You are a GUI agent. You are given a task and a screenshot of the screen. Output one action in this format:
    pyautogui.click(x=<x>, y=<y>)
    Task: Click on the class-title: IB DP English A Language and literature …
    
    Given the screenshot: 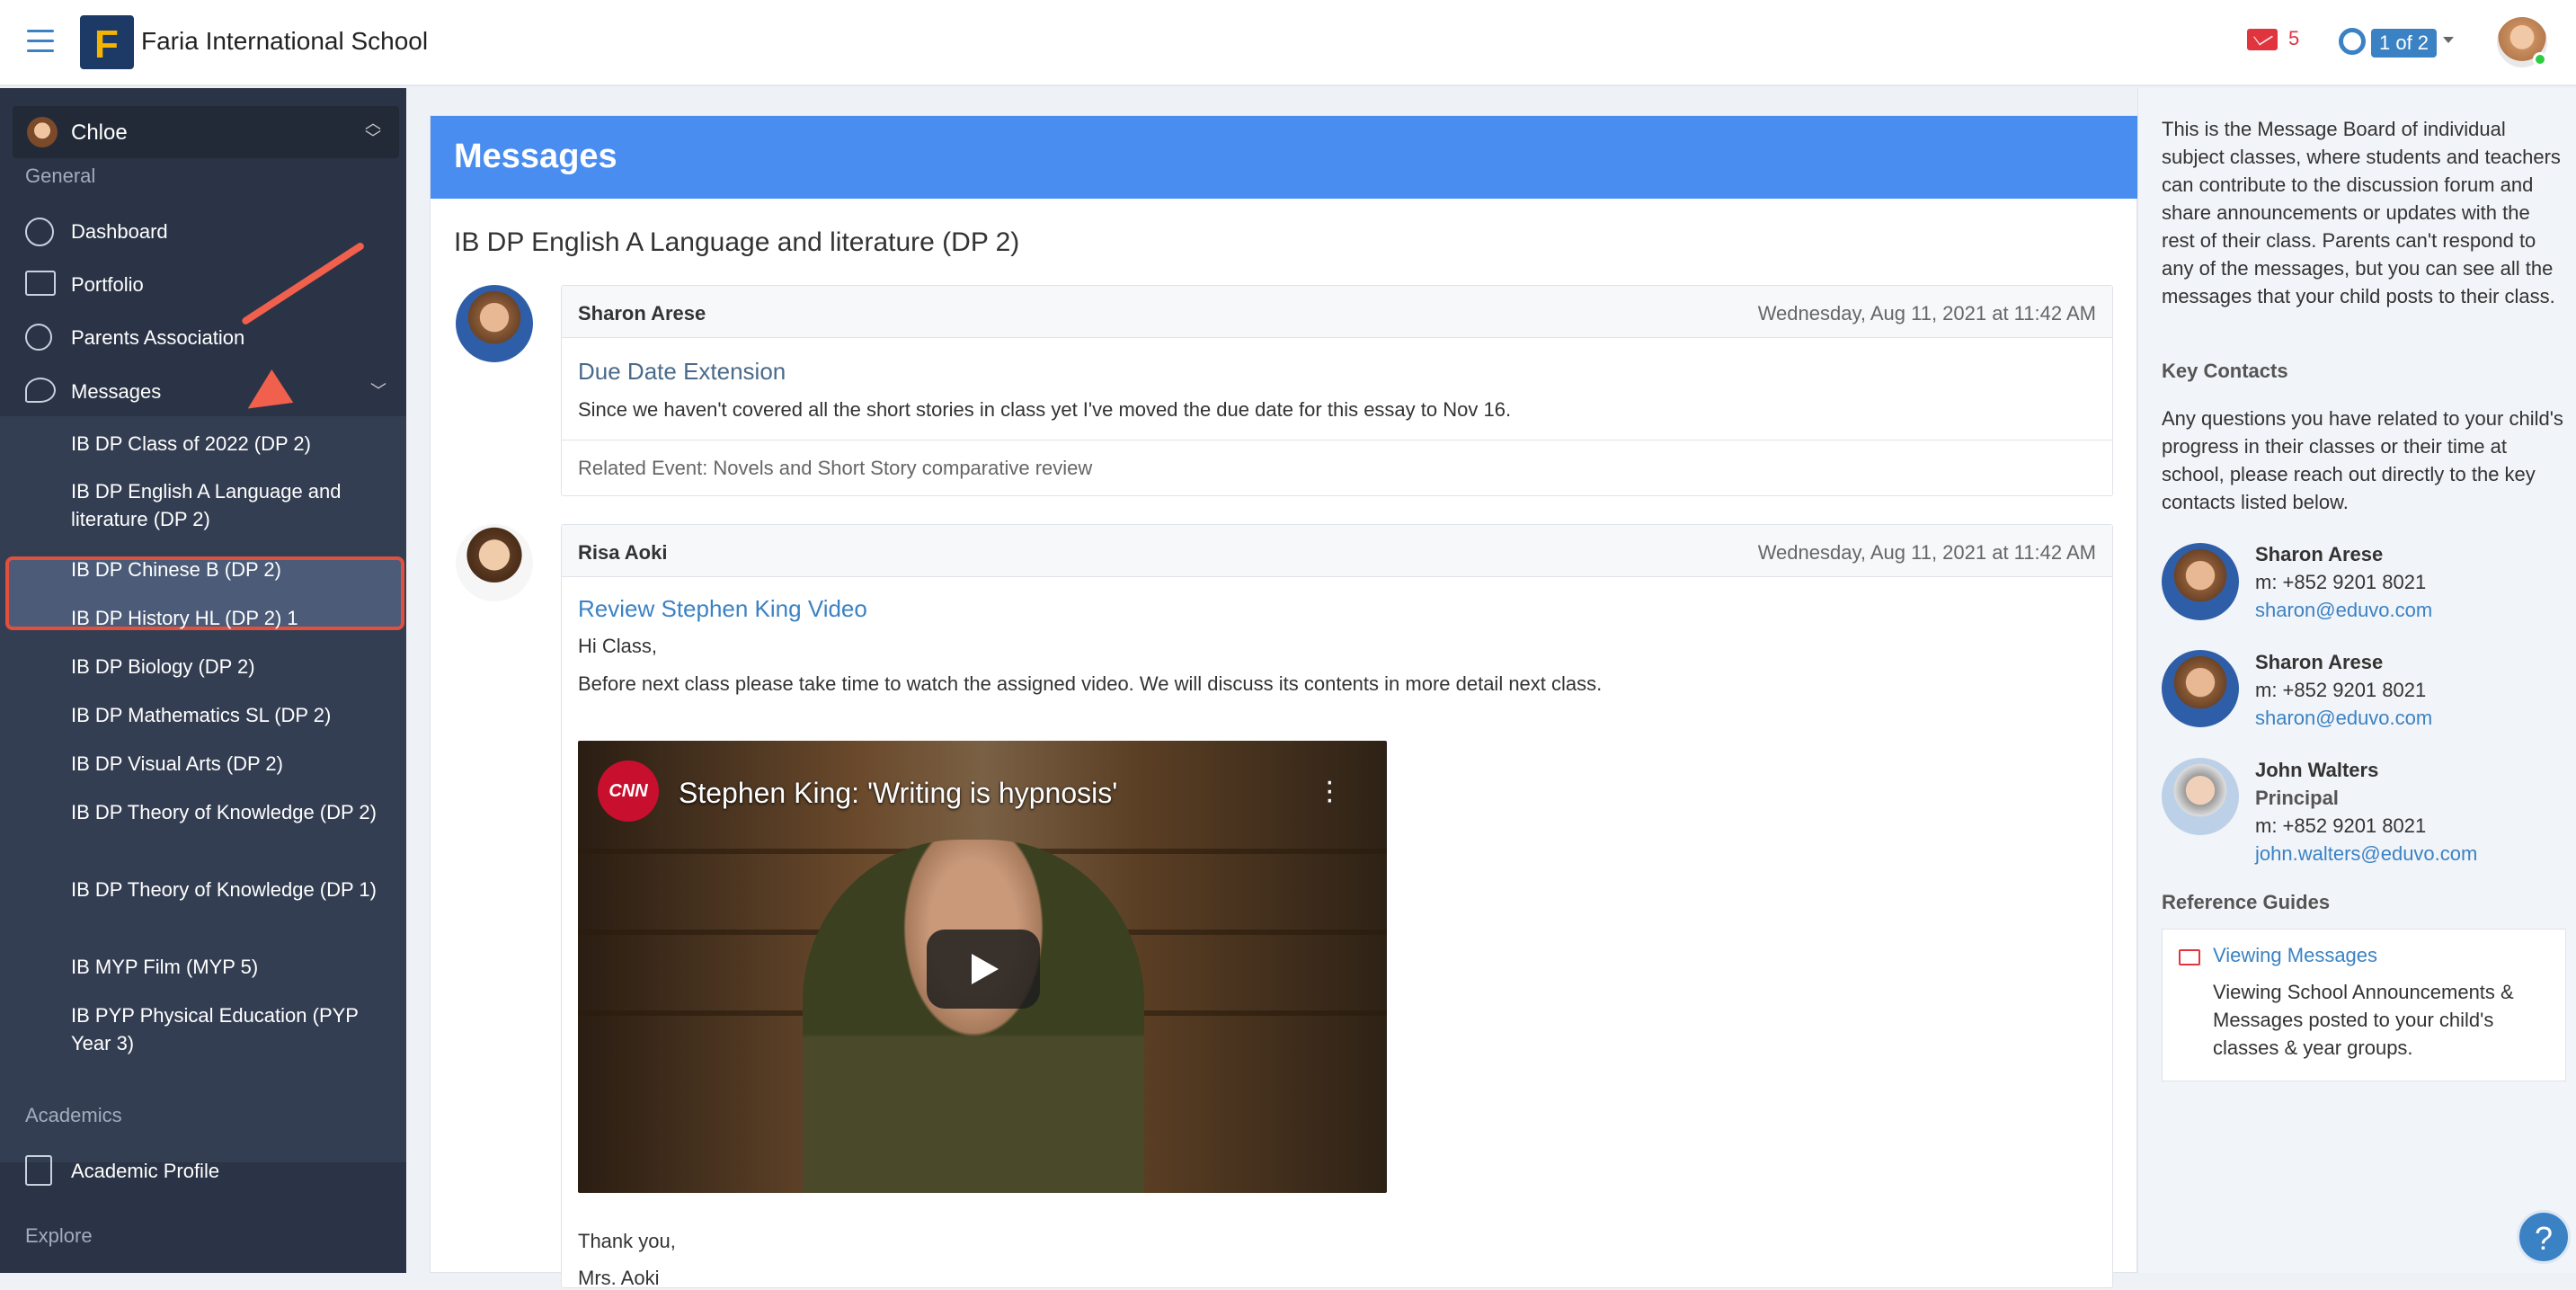 What is the action you would take?
    pyautogui.click(x=737, y=242)
    